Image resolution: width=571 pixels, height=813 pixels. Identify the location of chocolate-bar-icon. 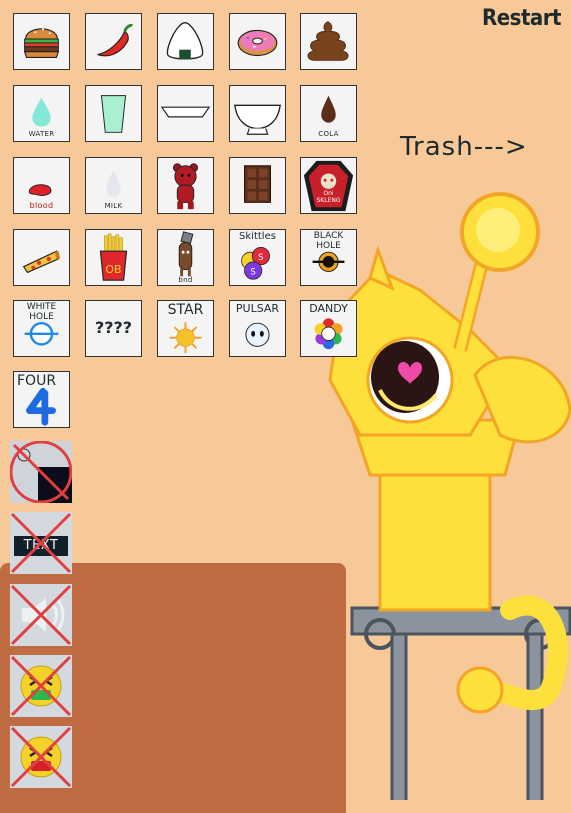
(257, 184).